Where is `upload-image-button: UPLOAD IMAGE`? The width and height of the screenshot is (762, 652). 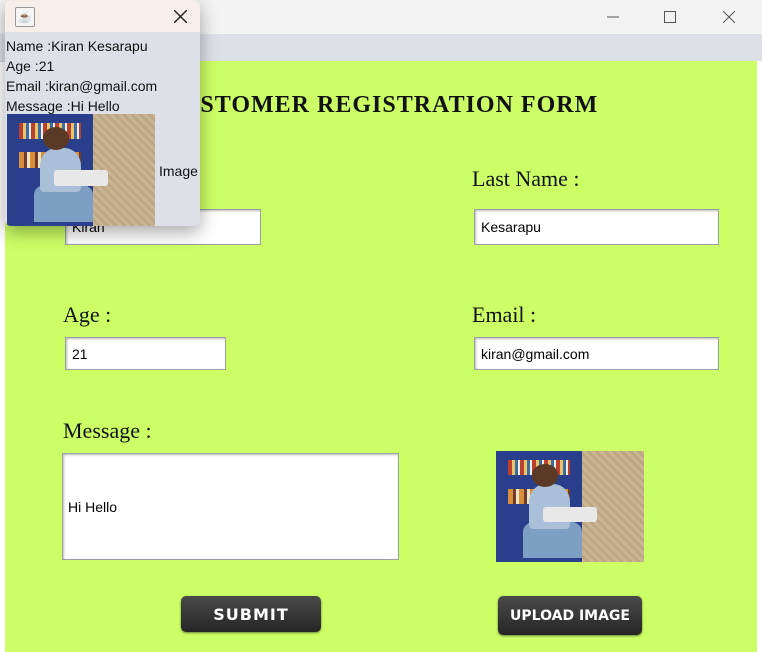 upload-image-button: UPLOAD IMAGE is located at coordinates (570, 615).